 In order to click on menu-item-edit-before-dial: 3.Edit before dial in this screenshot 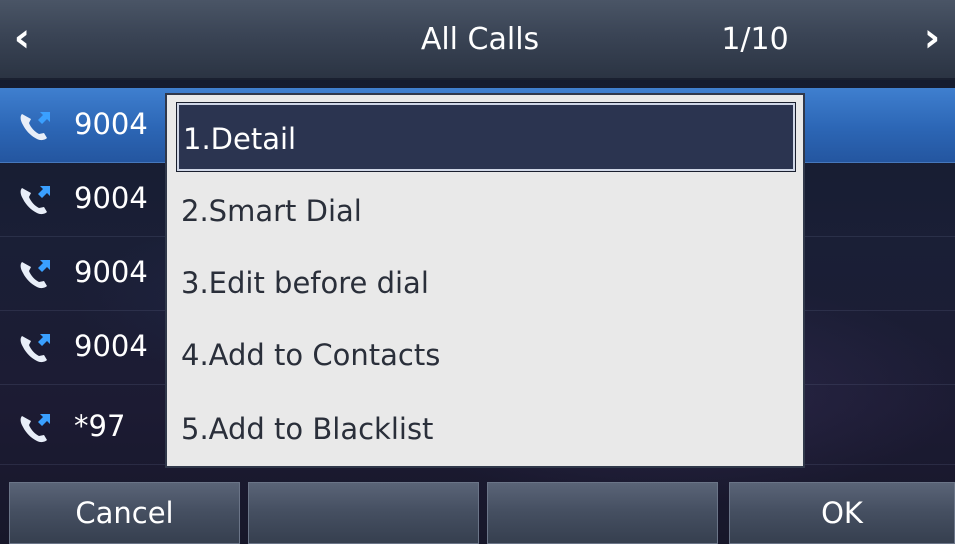, I will do `click(486, 283)`.